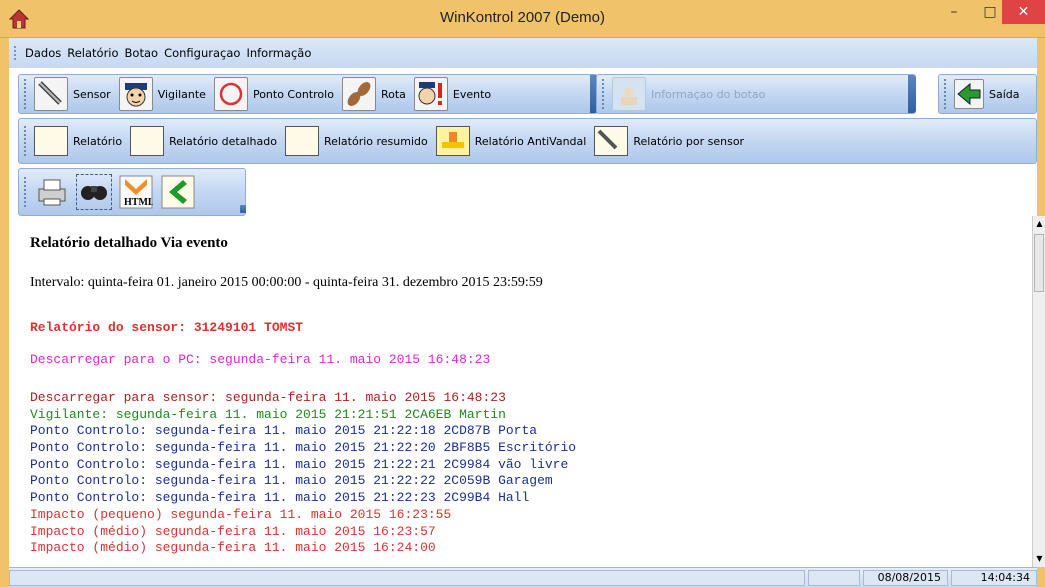  I want to click on sensor-report-line: Relatório do sensor: 31249101 TOMST, so click(167, 327).